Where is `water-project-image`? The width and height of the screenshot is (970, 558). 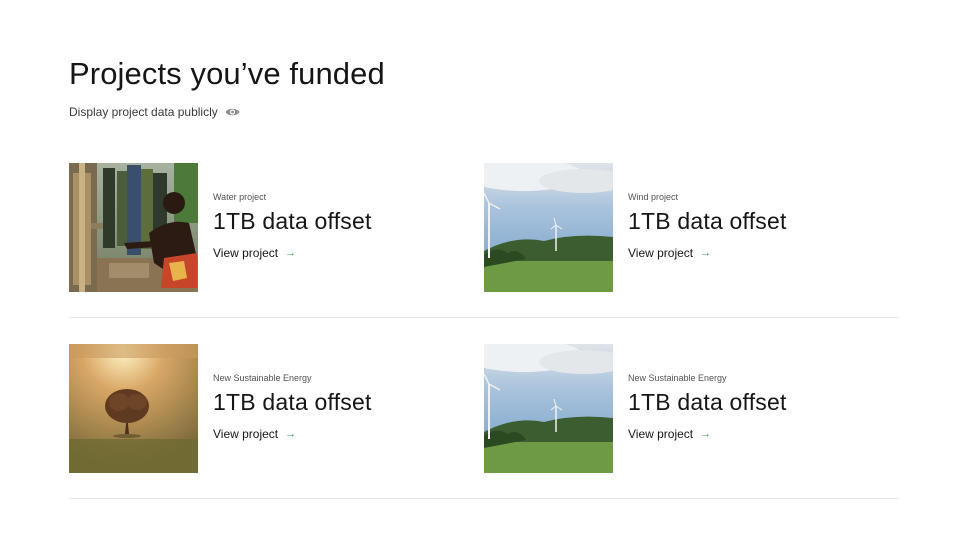 water-project-image is located at coordinates (133, 227).